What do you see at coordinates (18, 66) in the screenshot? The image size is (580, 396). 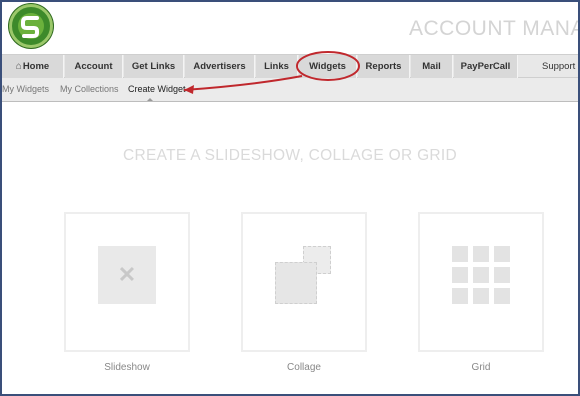 I see `home-icon: ⌂` at bounding box center [18, 66].